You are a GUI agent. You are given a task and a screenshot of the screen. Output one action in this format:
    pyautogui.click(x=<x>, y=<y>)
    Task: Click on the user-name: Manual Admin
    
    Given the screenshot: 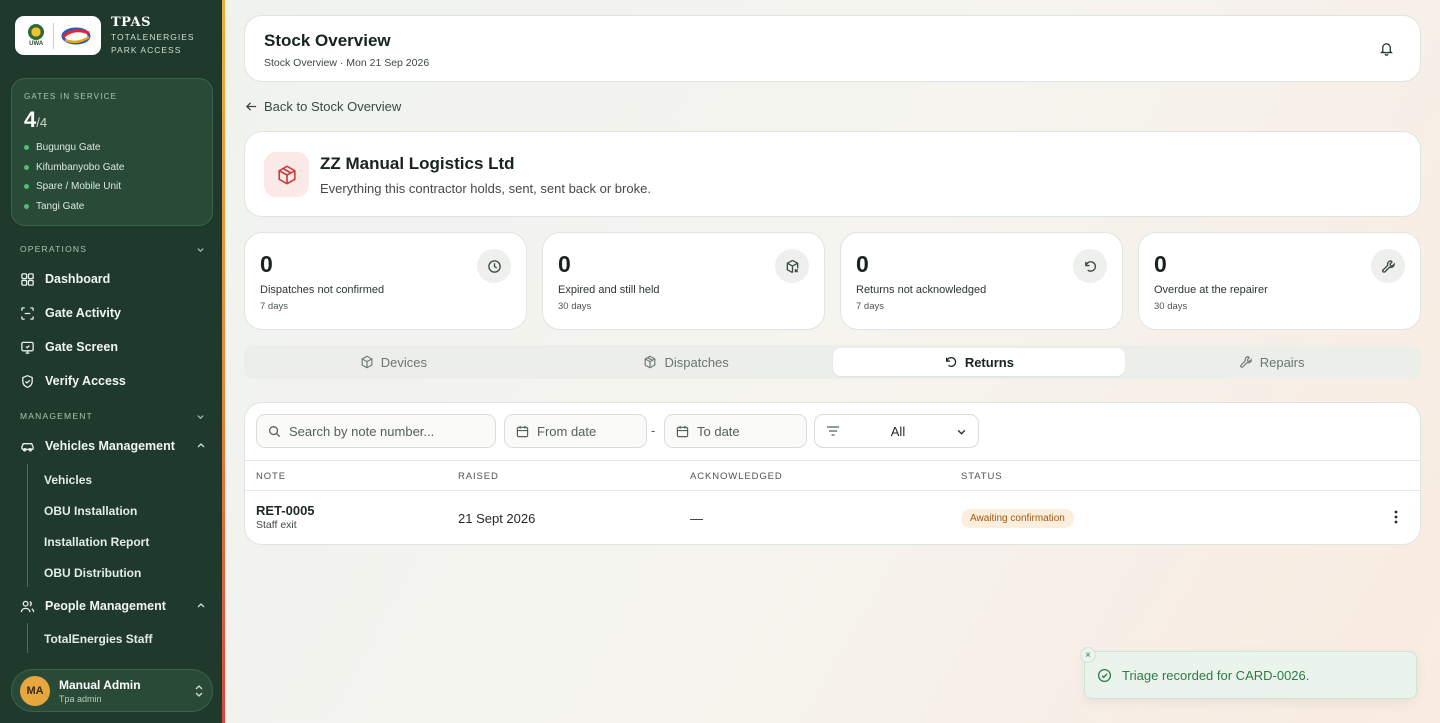 What is the action you would take?
    pyautogui.click(x=100, y=684)
    